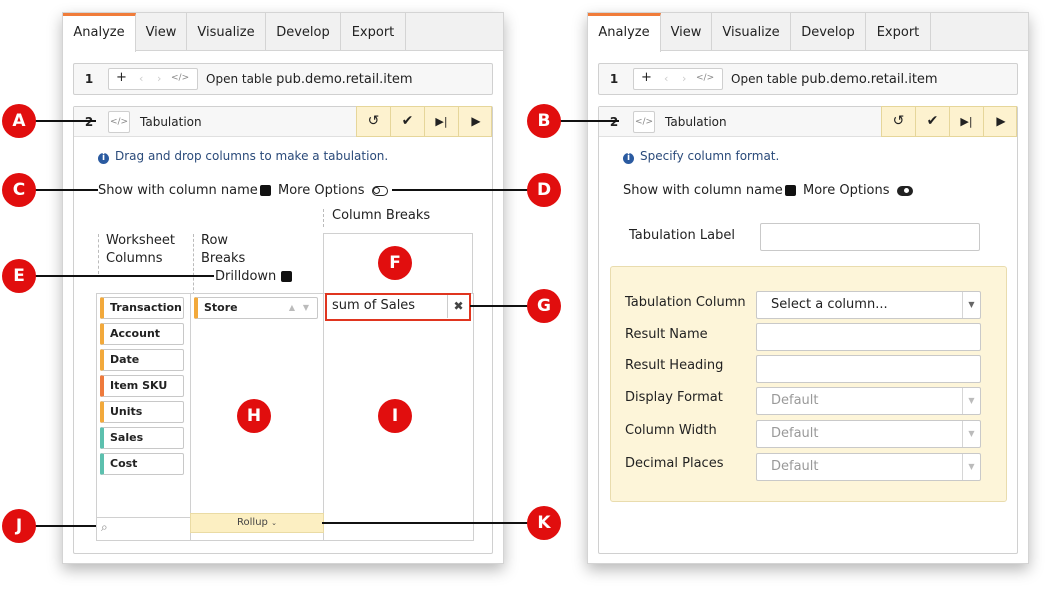 The image size is (1052, 600). I want to click on step-1-prefix: Open table, so click(766, 79).